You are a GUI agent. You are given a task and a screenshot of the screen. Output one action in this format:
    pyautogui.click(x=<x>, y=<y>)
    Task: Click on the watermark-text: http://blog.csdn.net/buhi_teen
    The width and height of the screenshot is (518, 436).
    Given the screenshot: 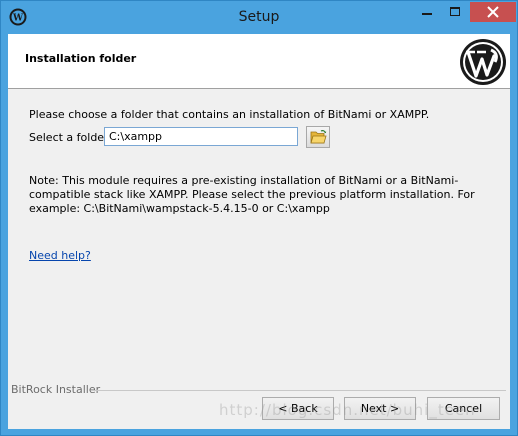 What is the action you would take?
    pyautogui.click(x=347, y=410)
    